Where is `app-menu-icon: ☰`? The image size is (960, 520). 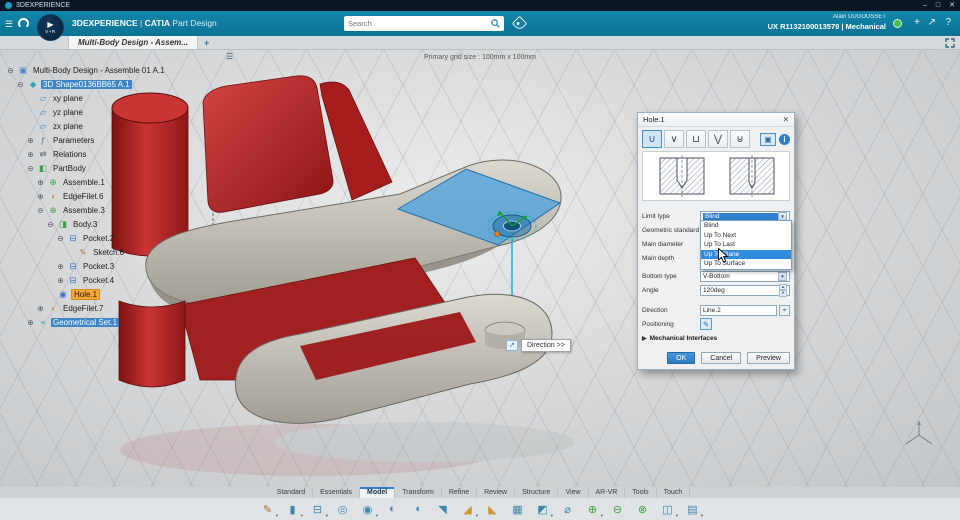 app-menu-icon: ☰ is located at coordinates (9, 24).